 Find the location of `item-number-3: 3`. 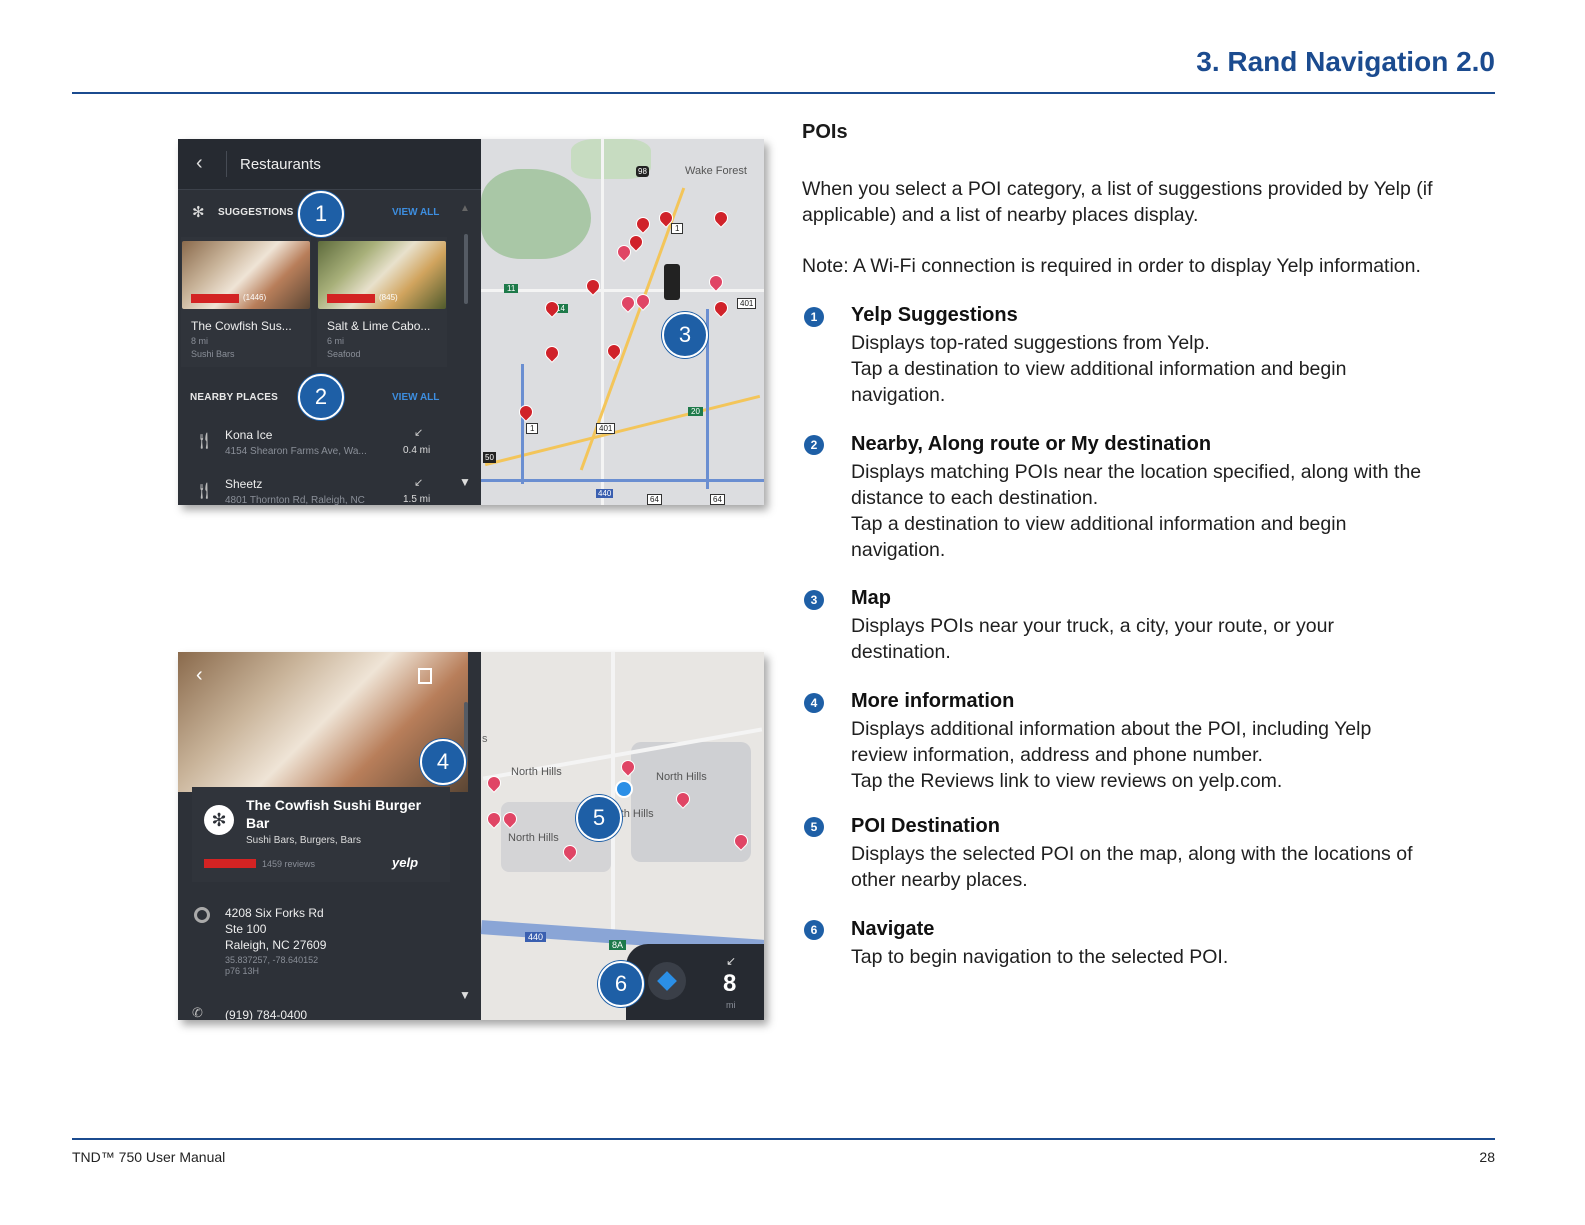

item-number-3: 3 is located at coordinates (814, 600).